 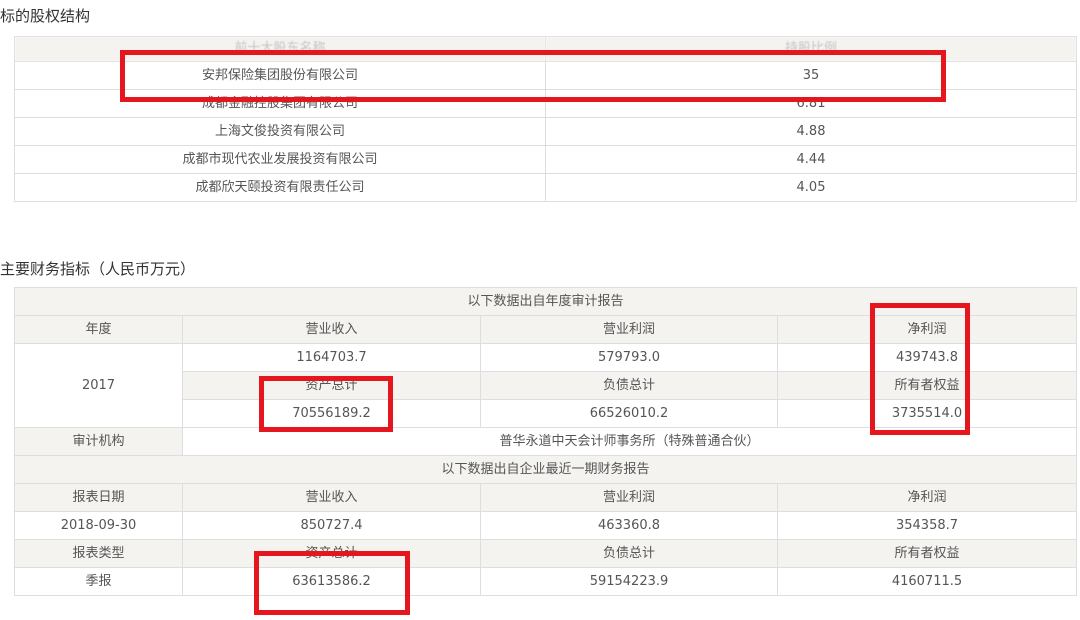 I want to click on revenue-value: 850727.4, so click(x=331, y=525).